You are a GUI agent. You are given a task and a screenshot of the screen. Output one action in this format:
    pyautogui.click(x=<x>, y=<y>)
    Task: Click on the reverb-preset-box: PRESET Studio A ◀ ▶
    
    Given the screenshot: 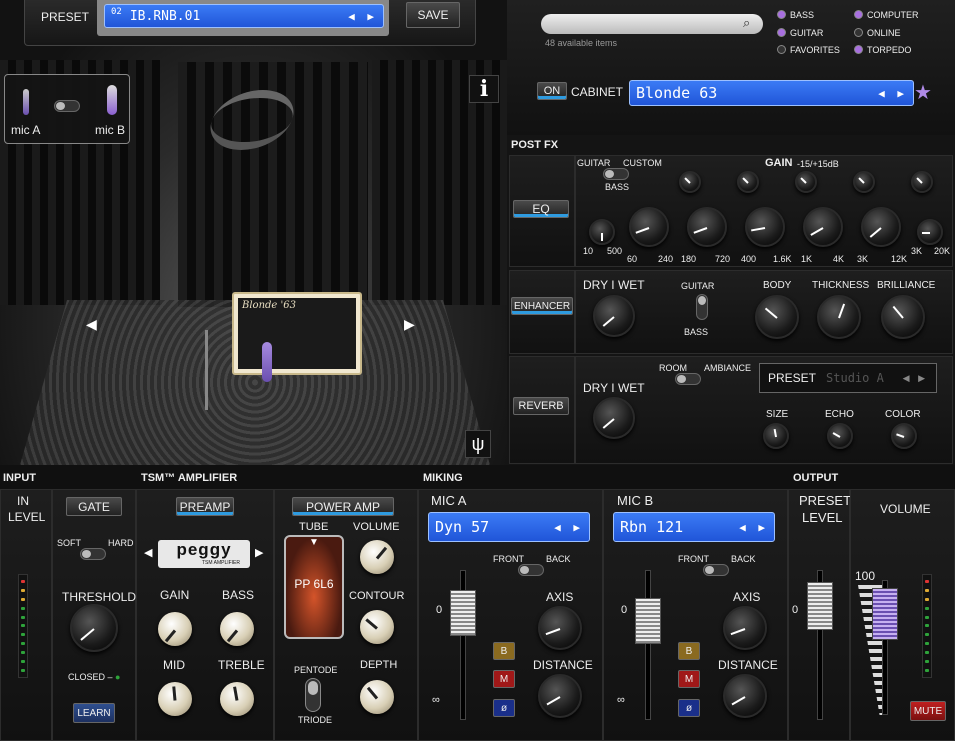 What is the action you would take?
    pyautogui.click(x=848, y=378)
    